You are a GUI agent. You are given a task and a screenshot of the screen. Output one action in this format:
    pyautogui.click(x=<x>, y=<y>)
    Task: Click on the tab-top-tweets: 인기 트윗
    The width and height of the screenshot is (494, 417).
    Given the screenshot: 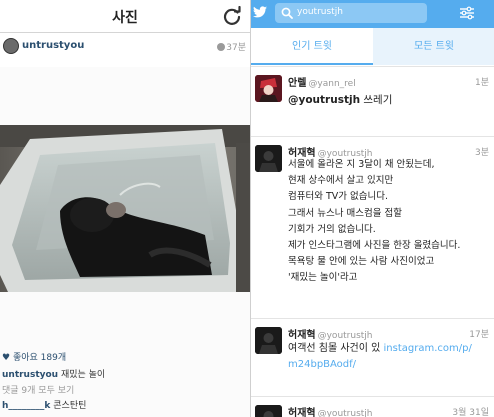 What is the action you would take?
    pyautogui.click(x=312, y=46)
    